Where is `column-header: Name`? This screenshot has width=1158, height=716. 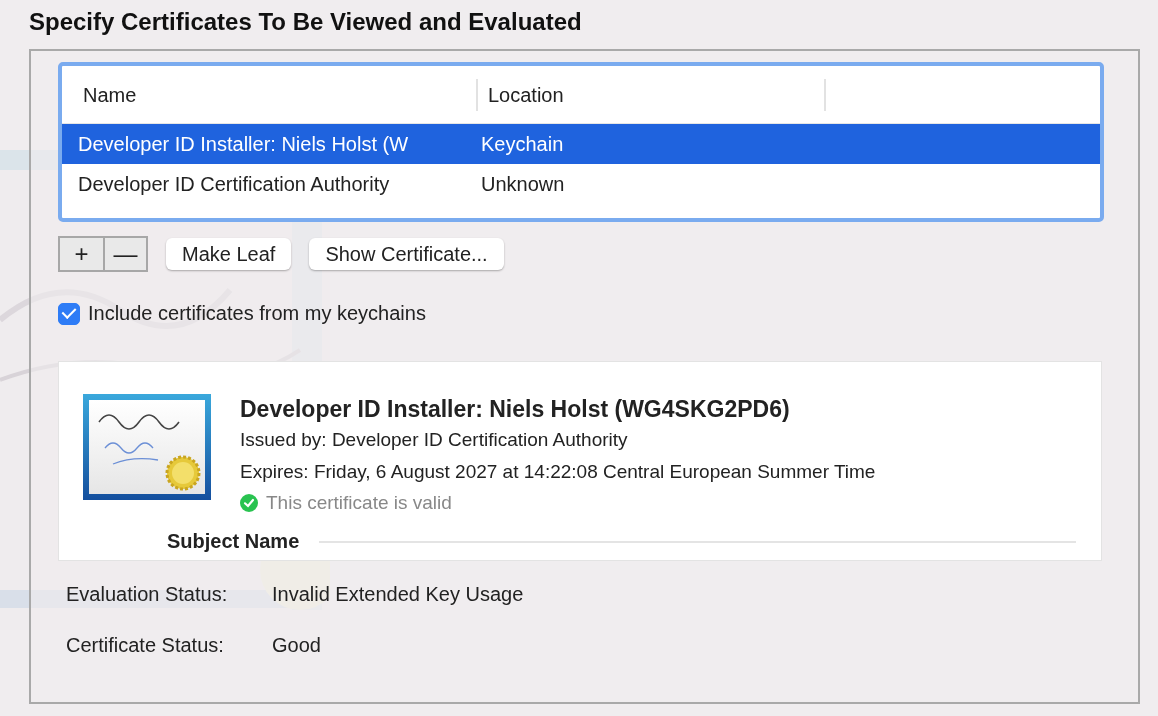
column-header: Name is located at coordinates (270, 94).